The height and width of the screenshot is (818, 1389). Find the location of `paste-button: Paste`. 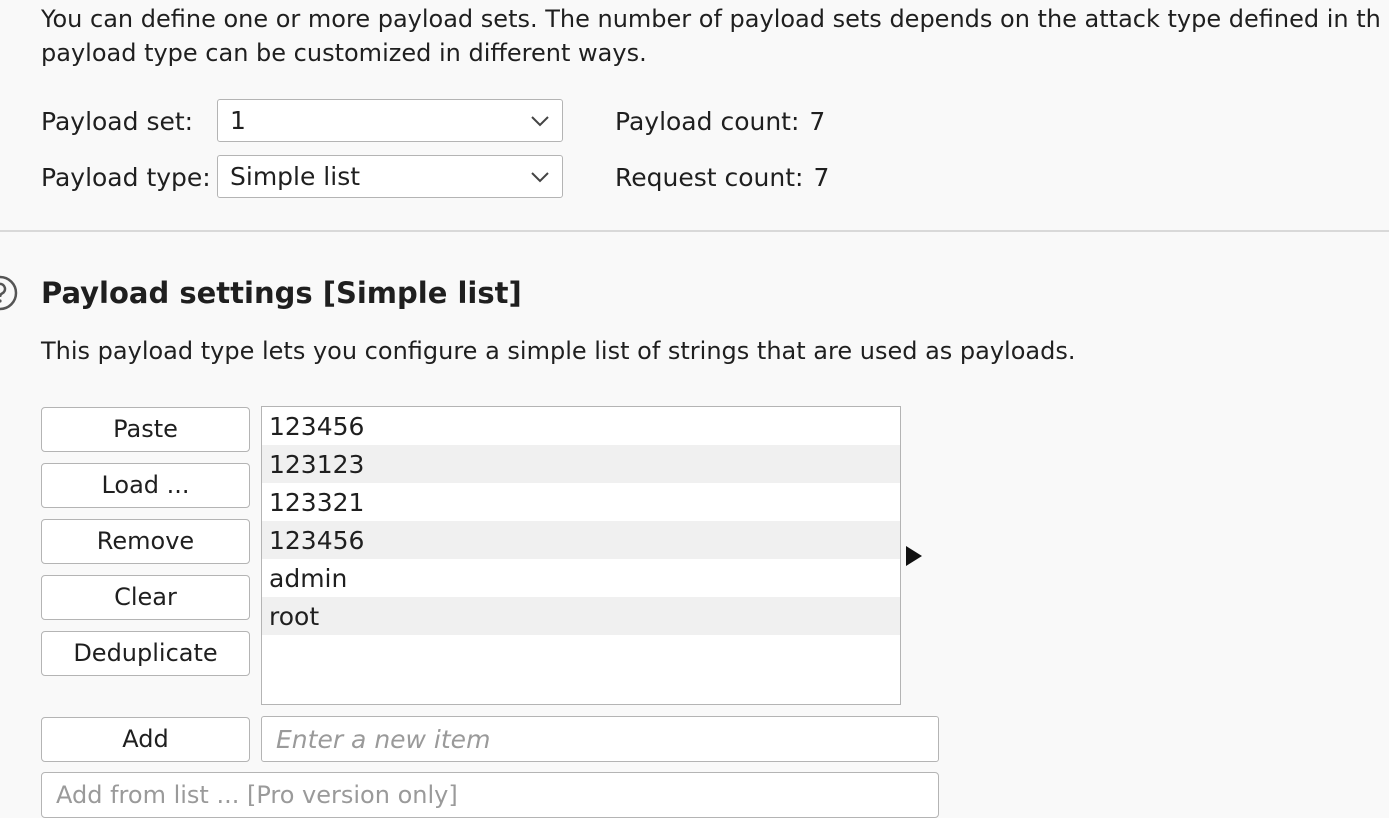

paste-button: Paste is located at coordinates (145, 429).